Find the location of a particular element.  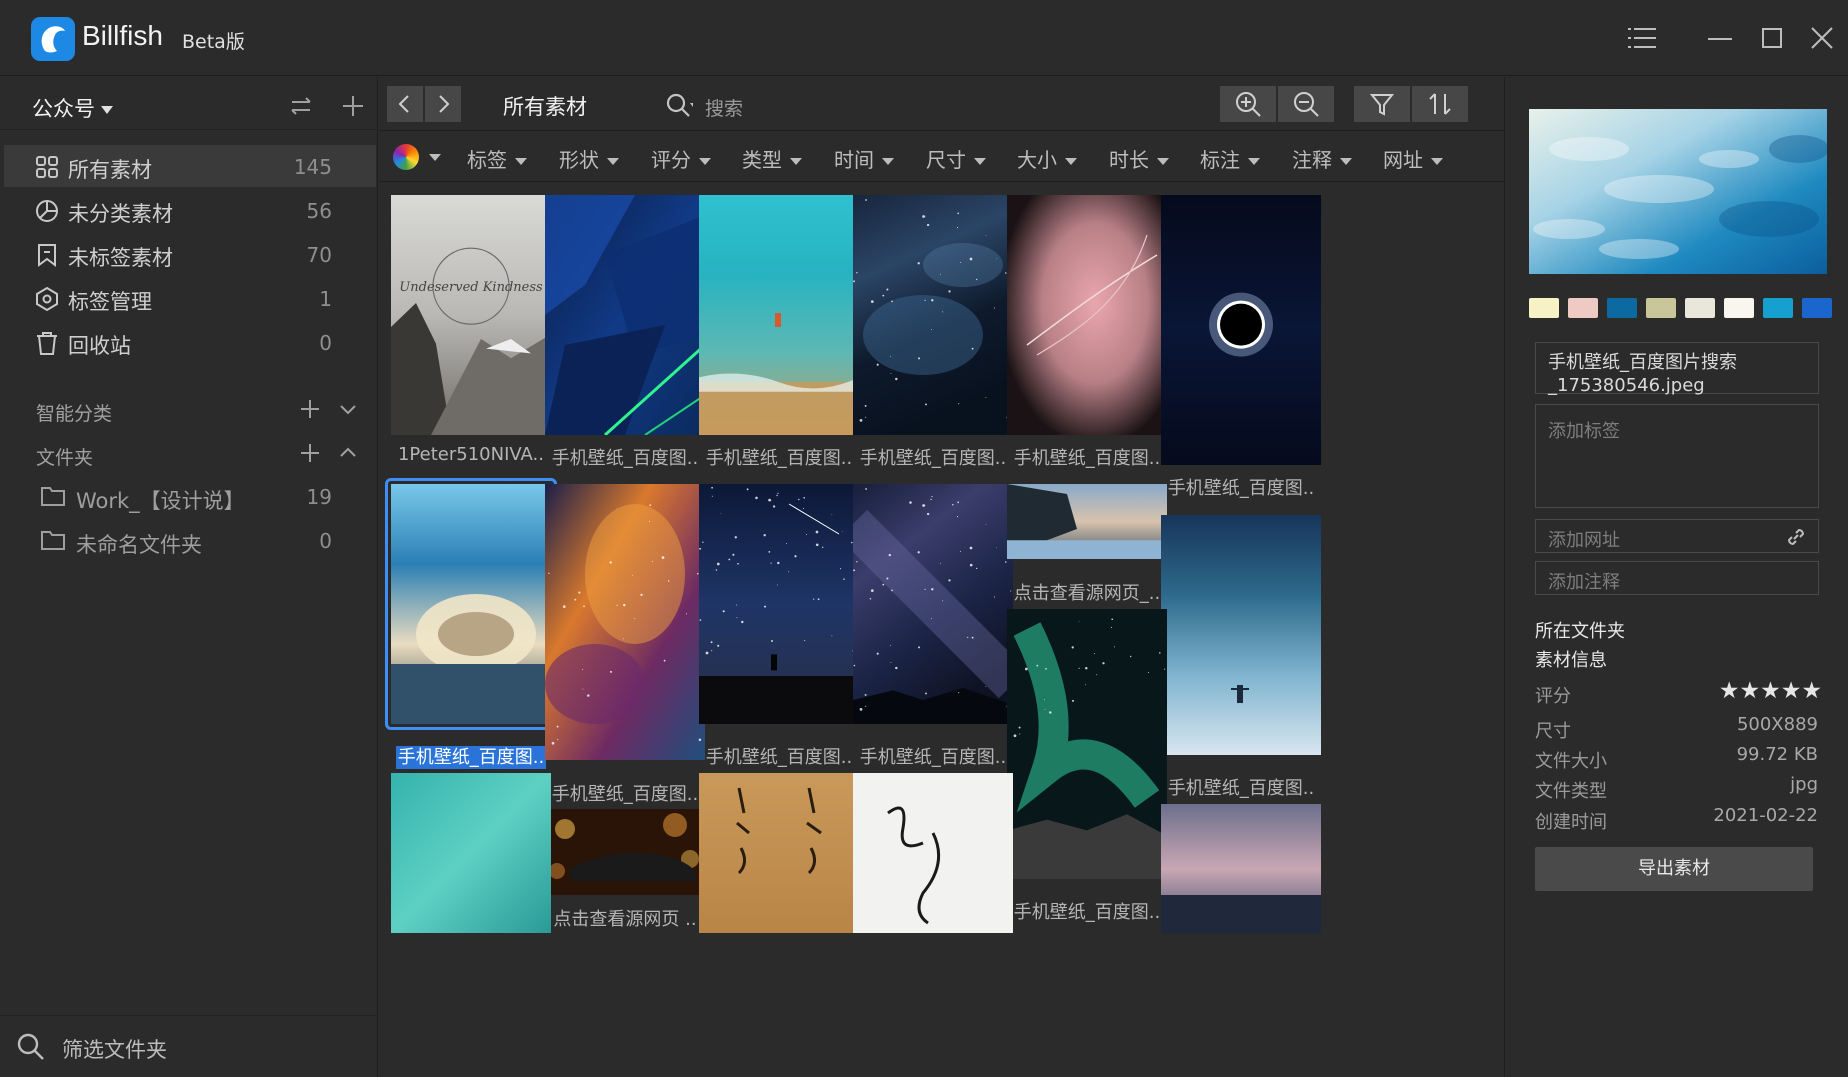

filename-field: 手机壁纸_百度图片搜索_175380546.jpeg is located at coordinates (1677, 369).